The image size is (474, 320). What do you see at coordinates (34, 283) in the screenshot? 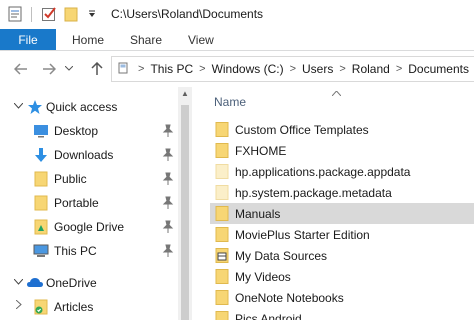
I see `cloud-icon` at bounding box center [34, 283].